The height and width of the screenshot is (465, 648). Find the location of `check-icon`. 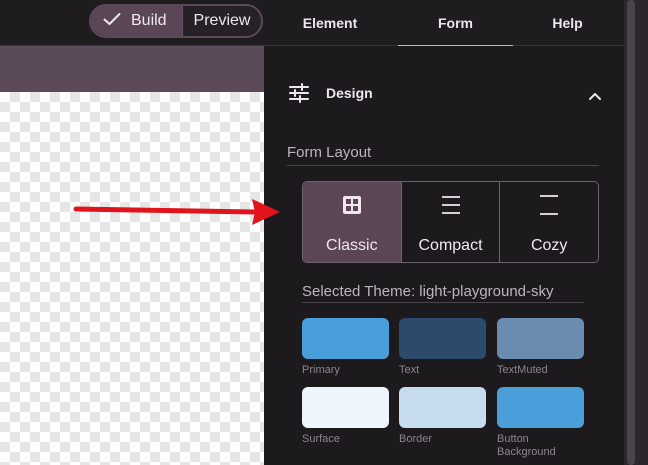

check-icon is located at coordinates (112, 21).